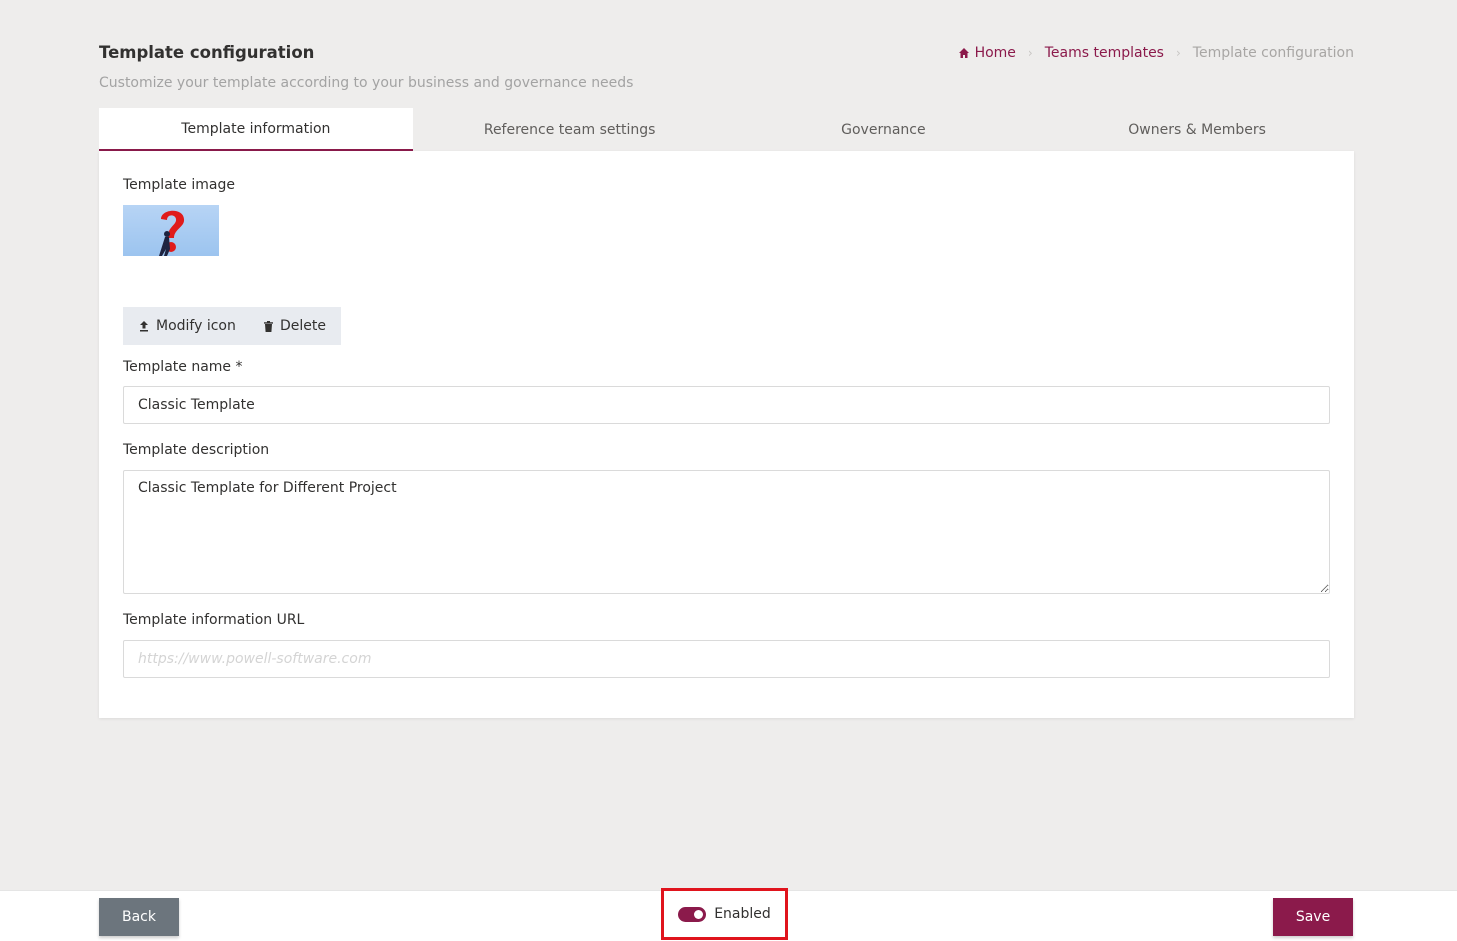  Describe the element at coordinates (144, 325) in the screenshot. I see `upload-icon` at that location.